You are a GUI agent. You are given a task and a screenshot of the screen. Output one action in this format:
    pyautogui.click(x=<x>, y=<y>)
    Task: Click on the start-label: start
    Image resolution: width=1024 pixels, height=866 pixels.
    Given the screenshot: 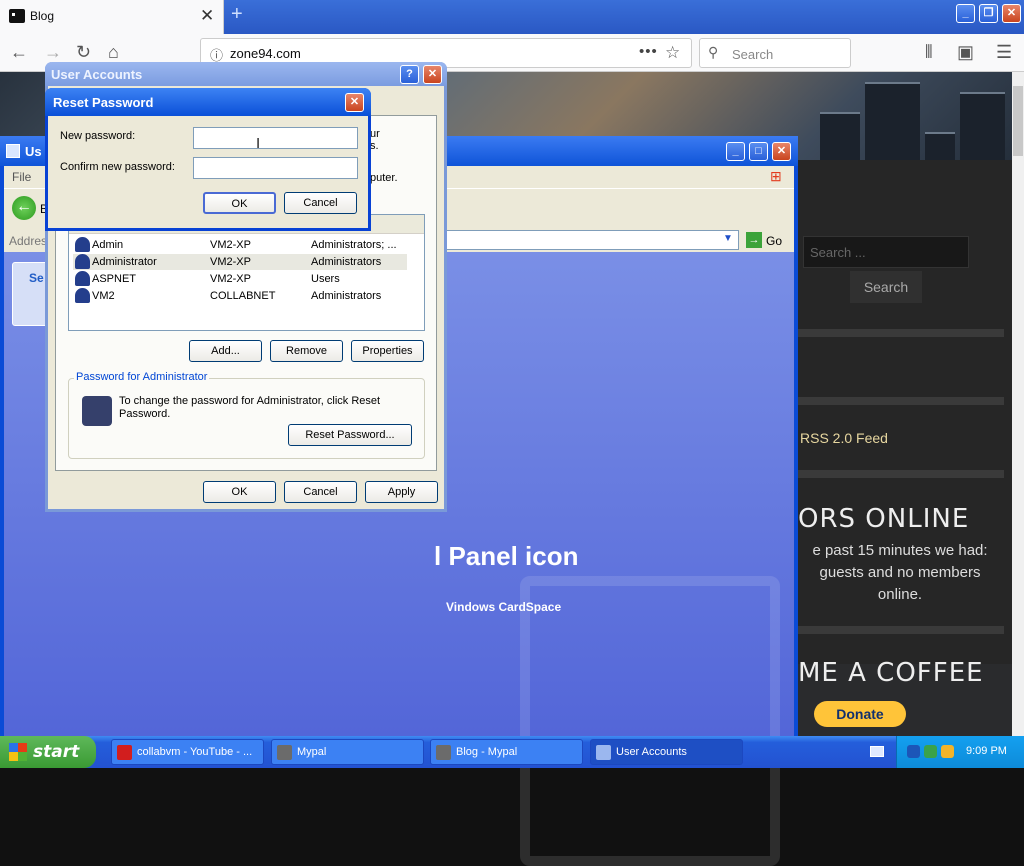 What is the action you would take?
    pyautogui.click(x=56, y=752)
    